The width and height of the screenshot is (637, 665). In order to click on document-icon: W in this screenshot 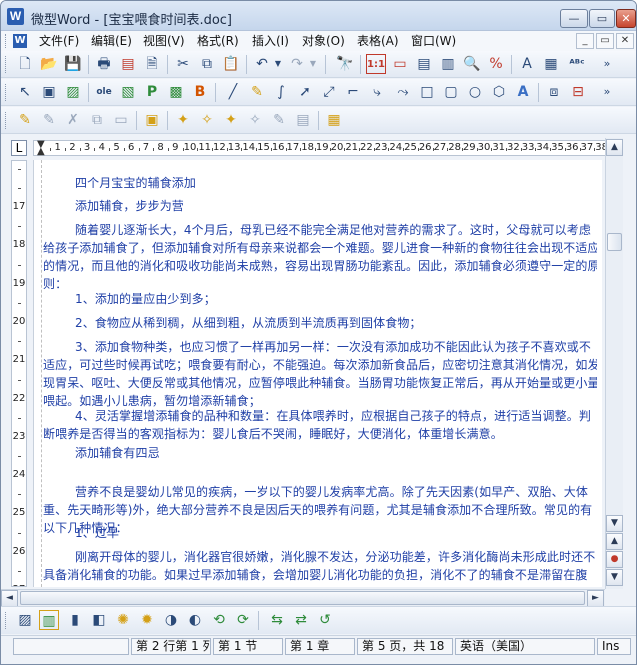, I will do `click(20, 41)`.